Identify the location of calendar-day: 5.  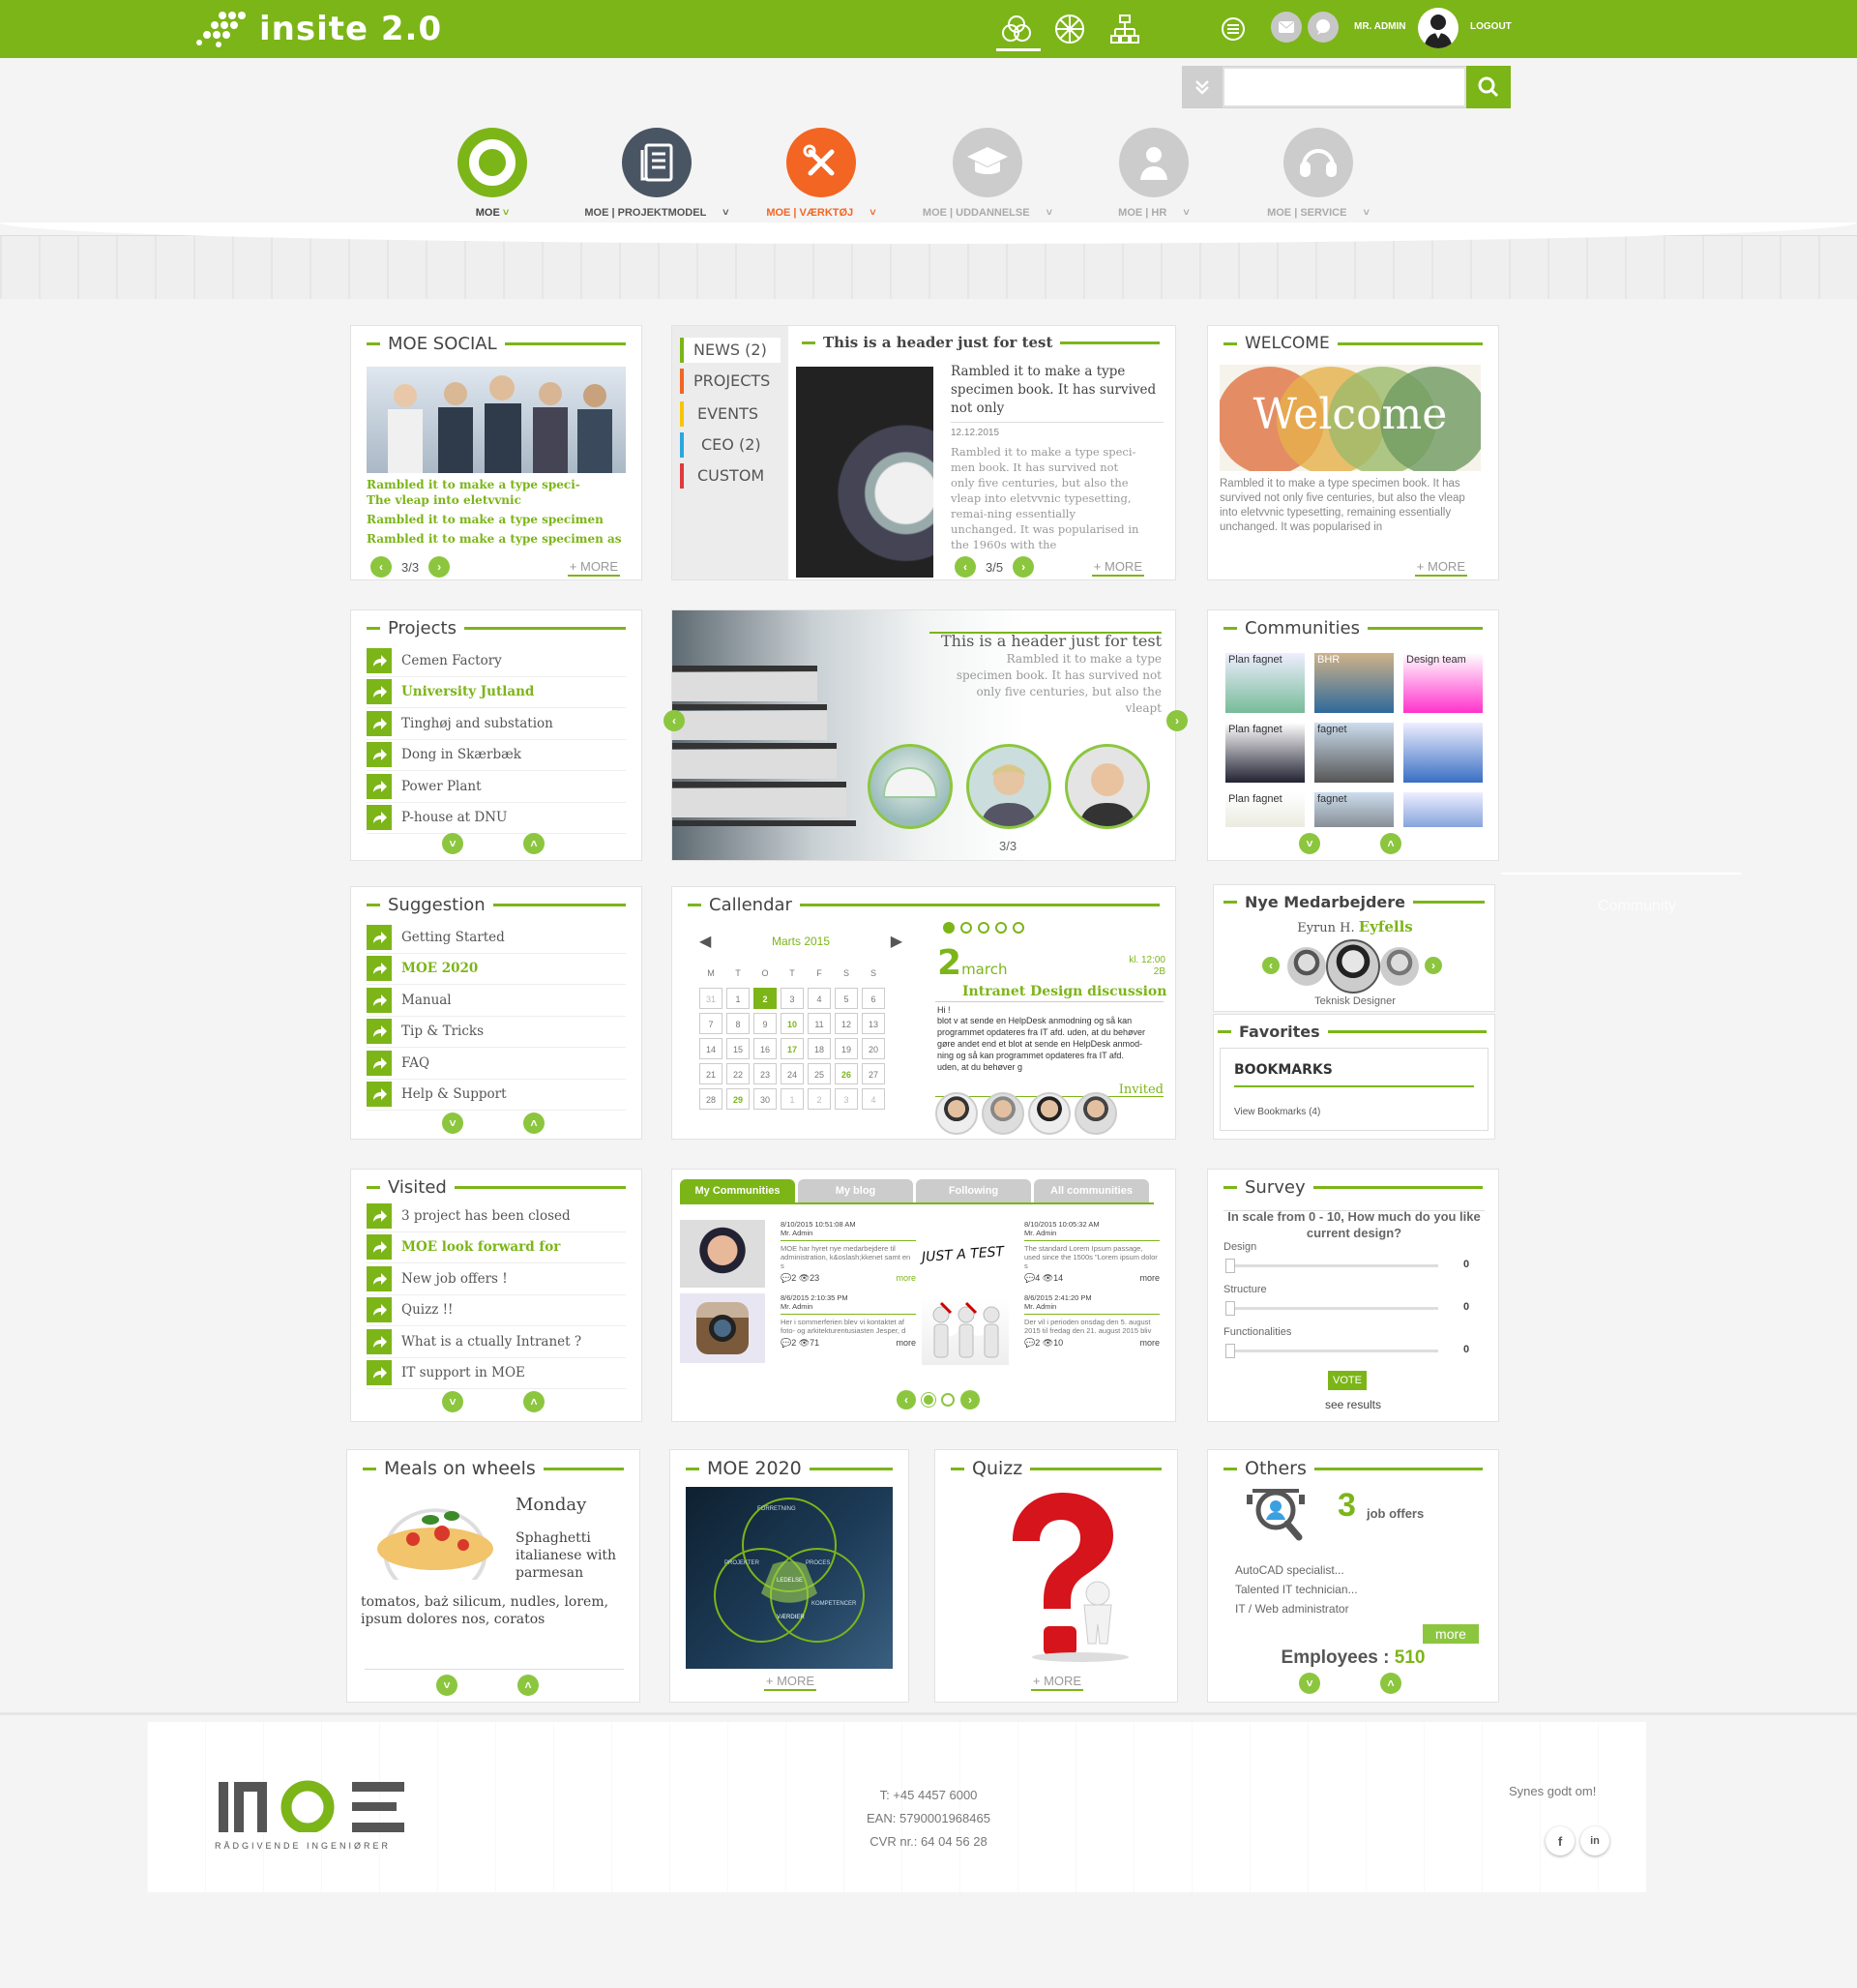
(846, 998).